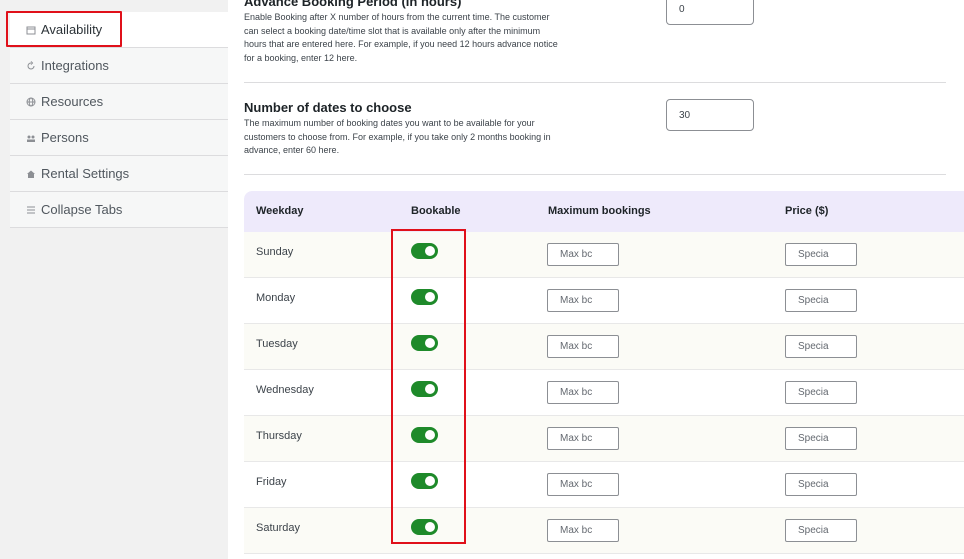 This screenshot has width=964, height=559. Describe the element at coordinates (277, 344) in the screenshot. I see `weekday-label: Tuesday` at that location.